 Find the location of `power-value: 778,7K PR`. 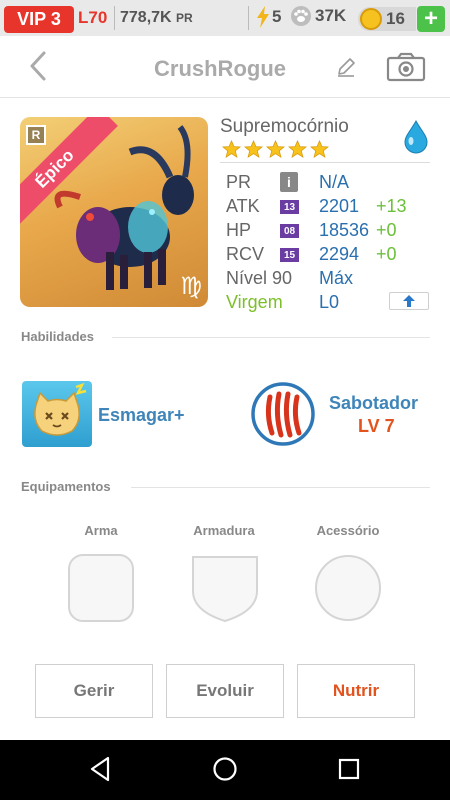

power-value: 778,7K PR is located at coordinates (156, 18).